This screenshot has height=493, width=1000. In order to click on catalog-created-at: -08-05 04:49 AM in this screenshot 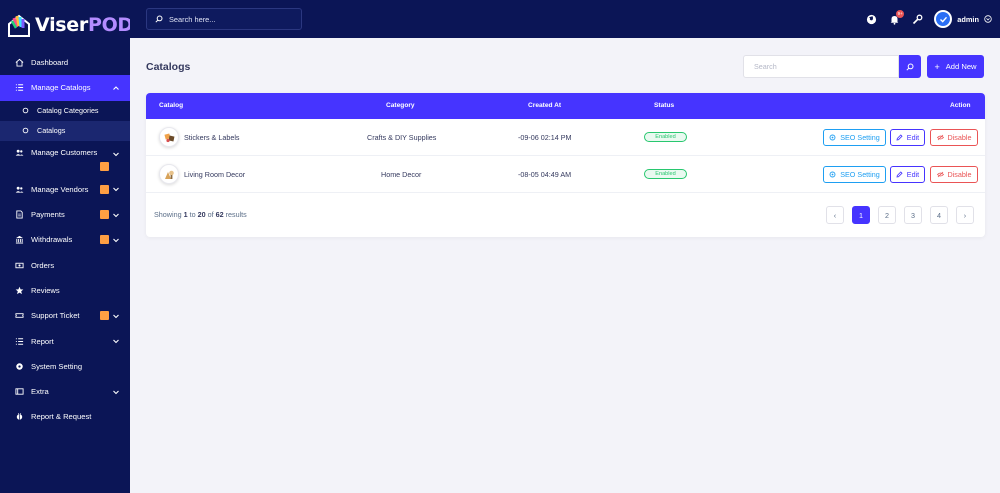, I will do `click(545, 174)`.